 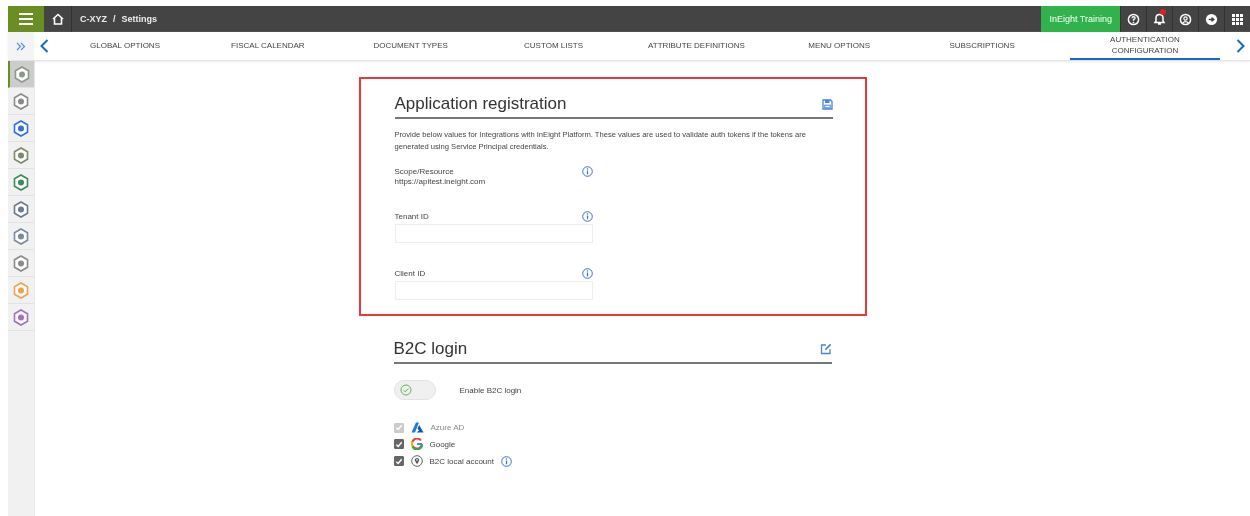 I want to click on help-icon, so click(x=1133, y=19).